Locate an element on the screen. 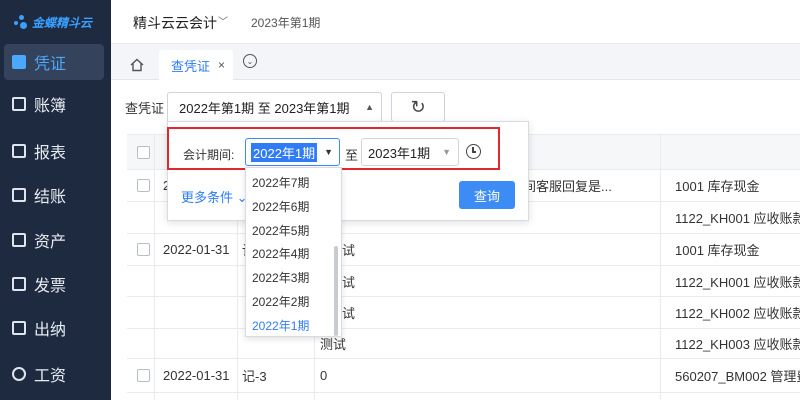 The image size is (800, 400). tab-more-icon: ⌄ is located at coordinates (250, 61).